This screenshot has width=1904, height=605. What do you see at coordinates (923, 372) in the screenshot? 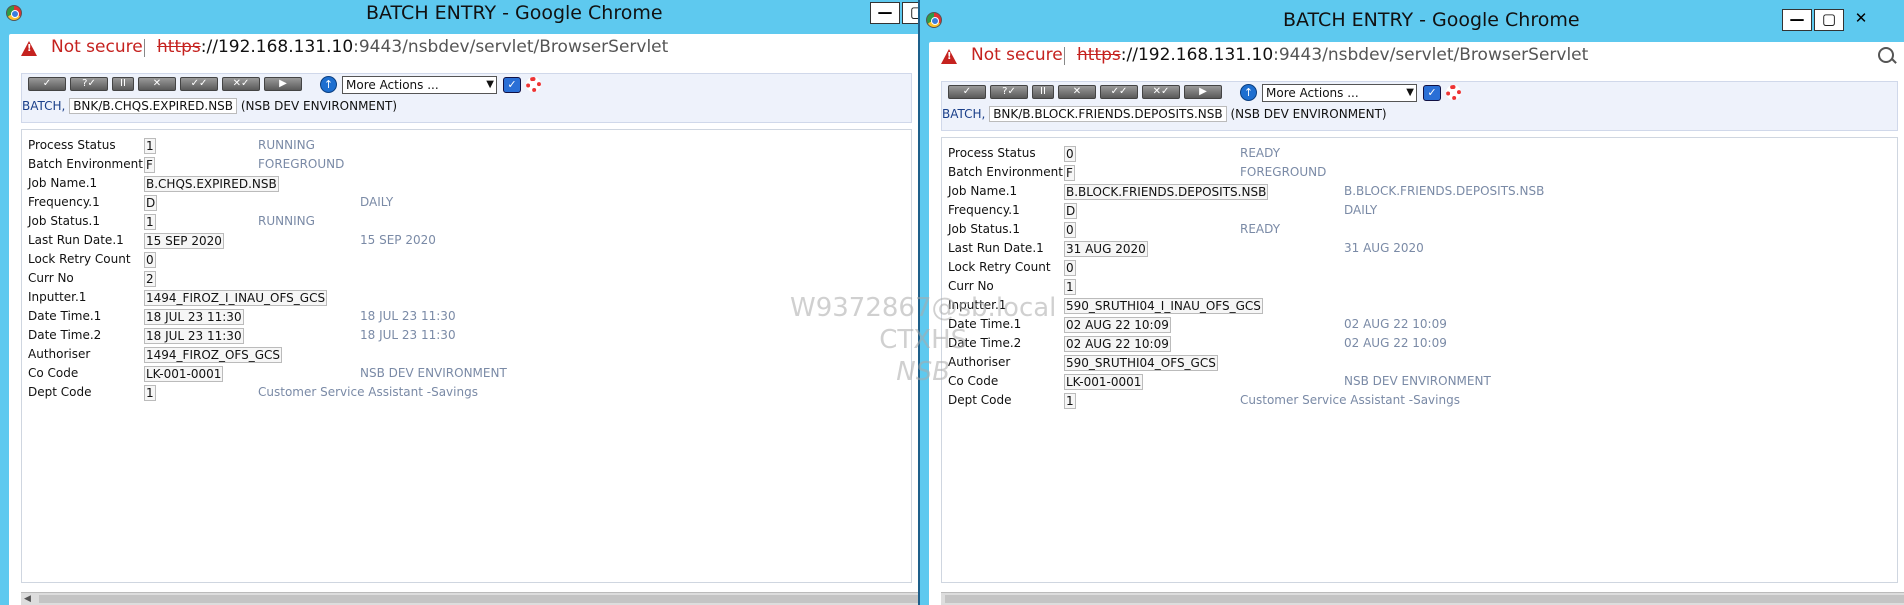
I see `watermark-line-3: NSB` at bounding box center [923, 372].